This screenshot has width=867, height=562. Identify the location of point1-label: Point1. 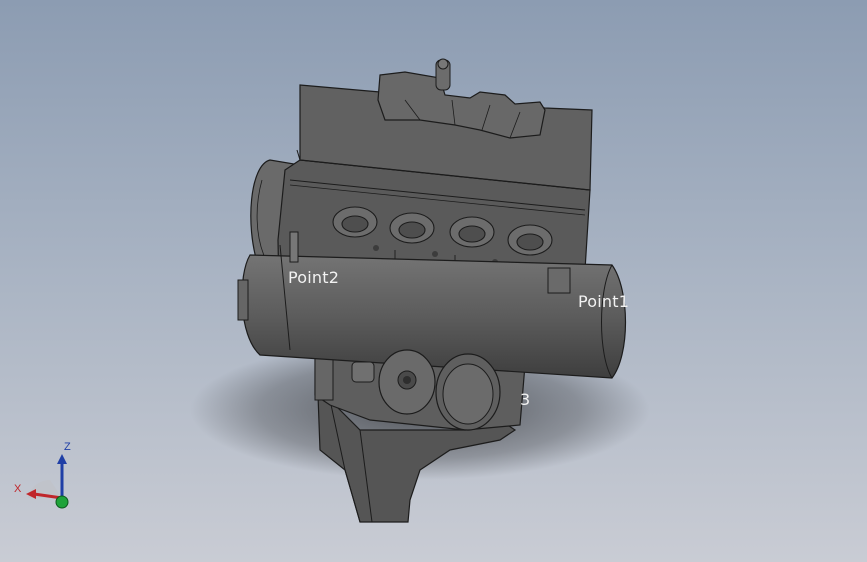
(603, 301).